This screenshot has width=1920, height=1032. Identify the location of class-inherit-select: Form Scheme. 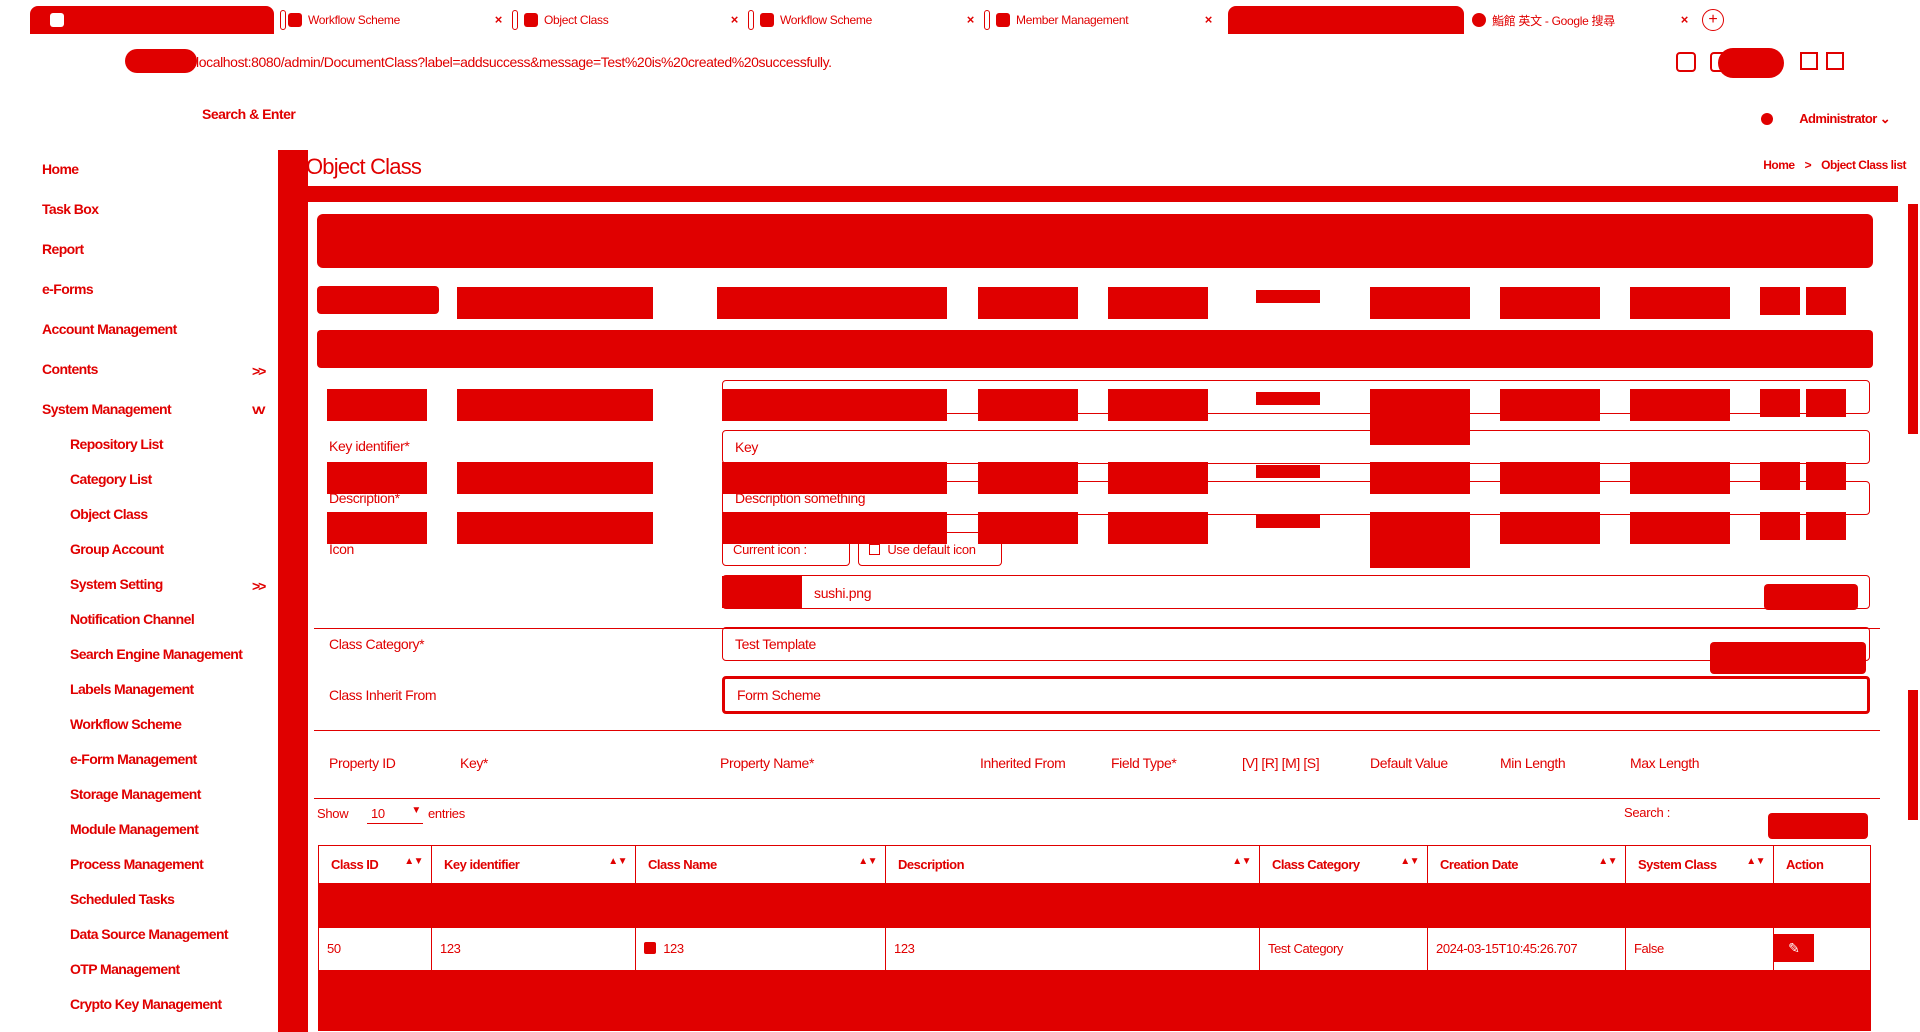
(1296, 695).